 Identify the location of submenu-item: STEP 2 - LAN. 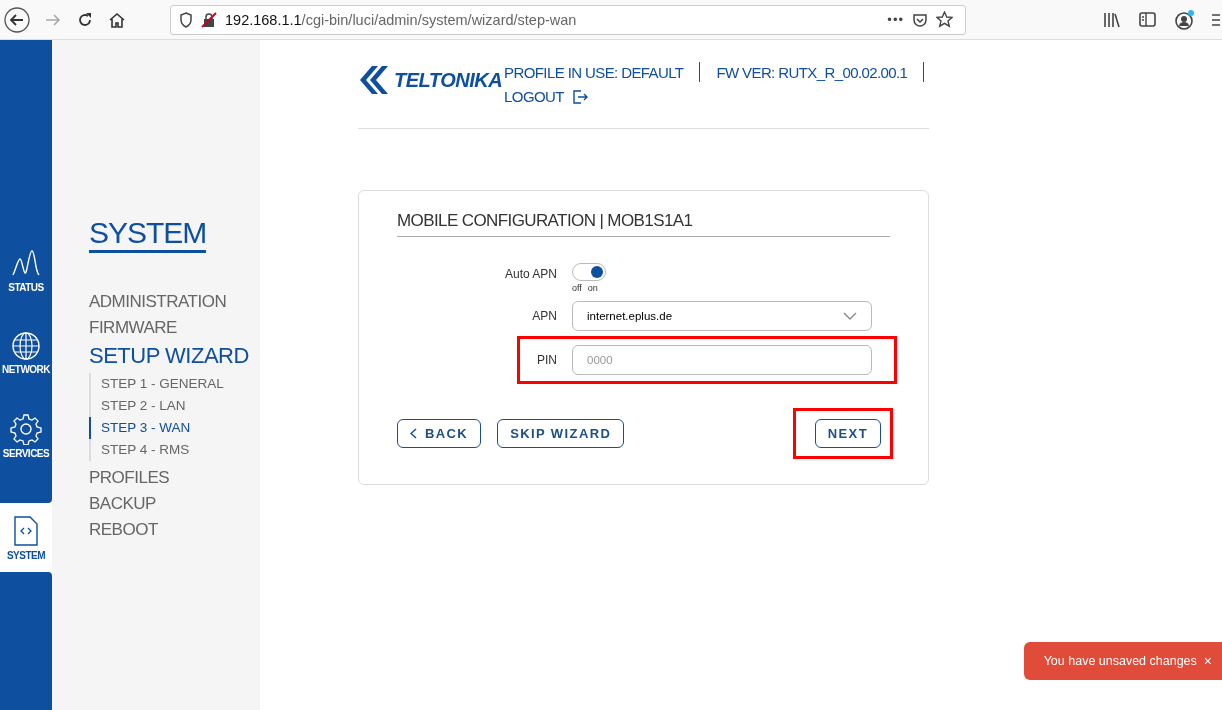
(174, 406).